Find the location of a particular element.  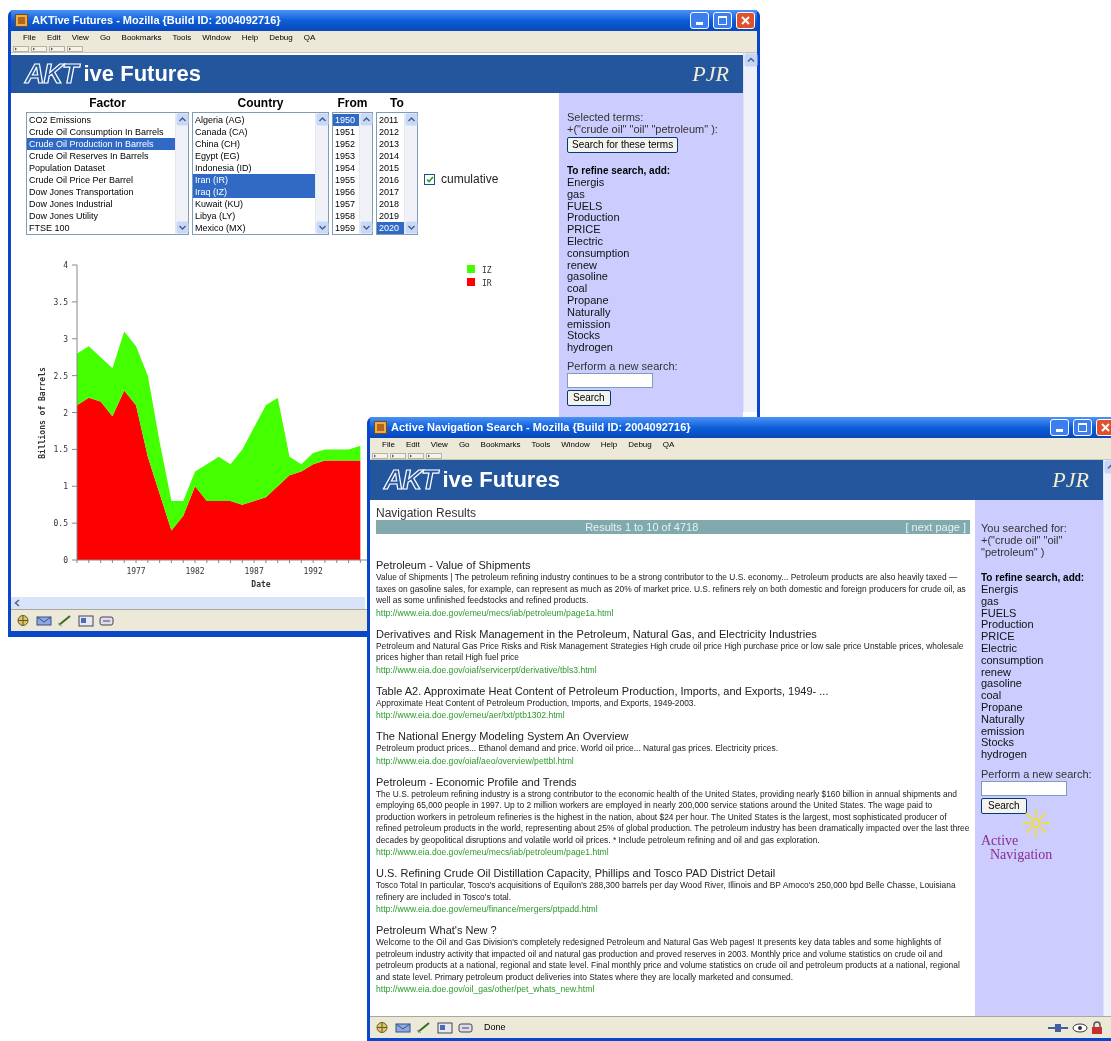

list-box: Algeria (AG) Canada (CA) China (CH) Egypt (EG) Indonesia (ID) Iran (IR) Iraq (IZ) Kuwait (KU) Libya (LY) Mexico (MX) is located at coordinates (260, 173).